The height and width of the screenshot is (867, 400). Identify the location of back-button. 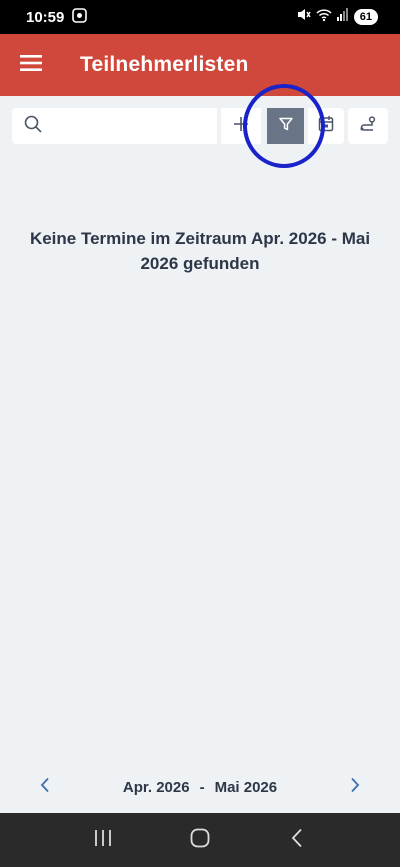
(297, 840).